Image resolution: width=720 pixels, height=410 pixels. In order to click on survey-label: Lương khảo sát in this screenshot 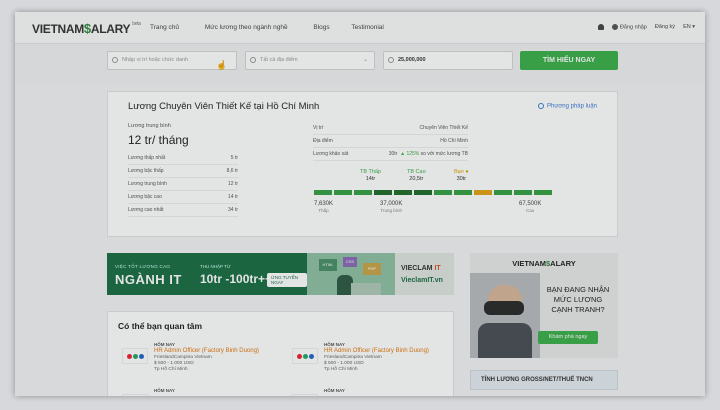, I will do `click(331, 154)`.